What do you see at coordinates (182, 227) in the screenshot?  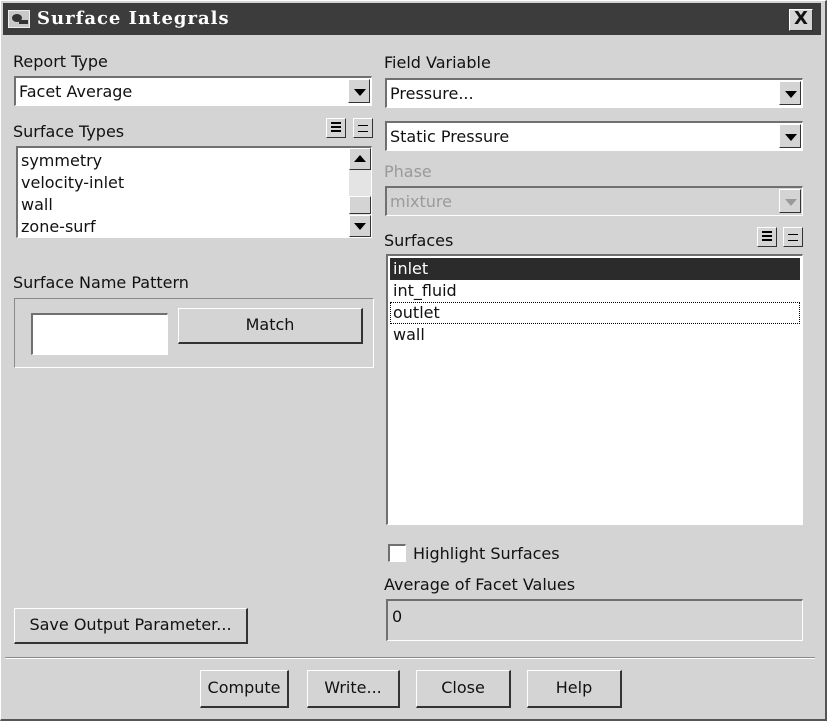 I see `list-item: zone-surf` at bounding box center [182, 227].